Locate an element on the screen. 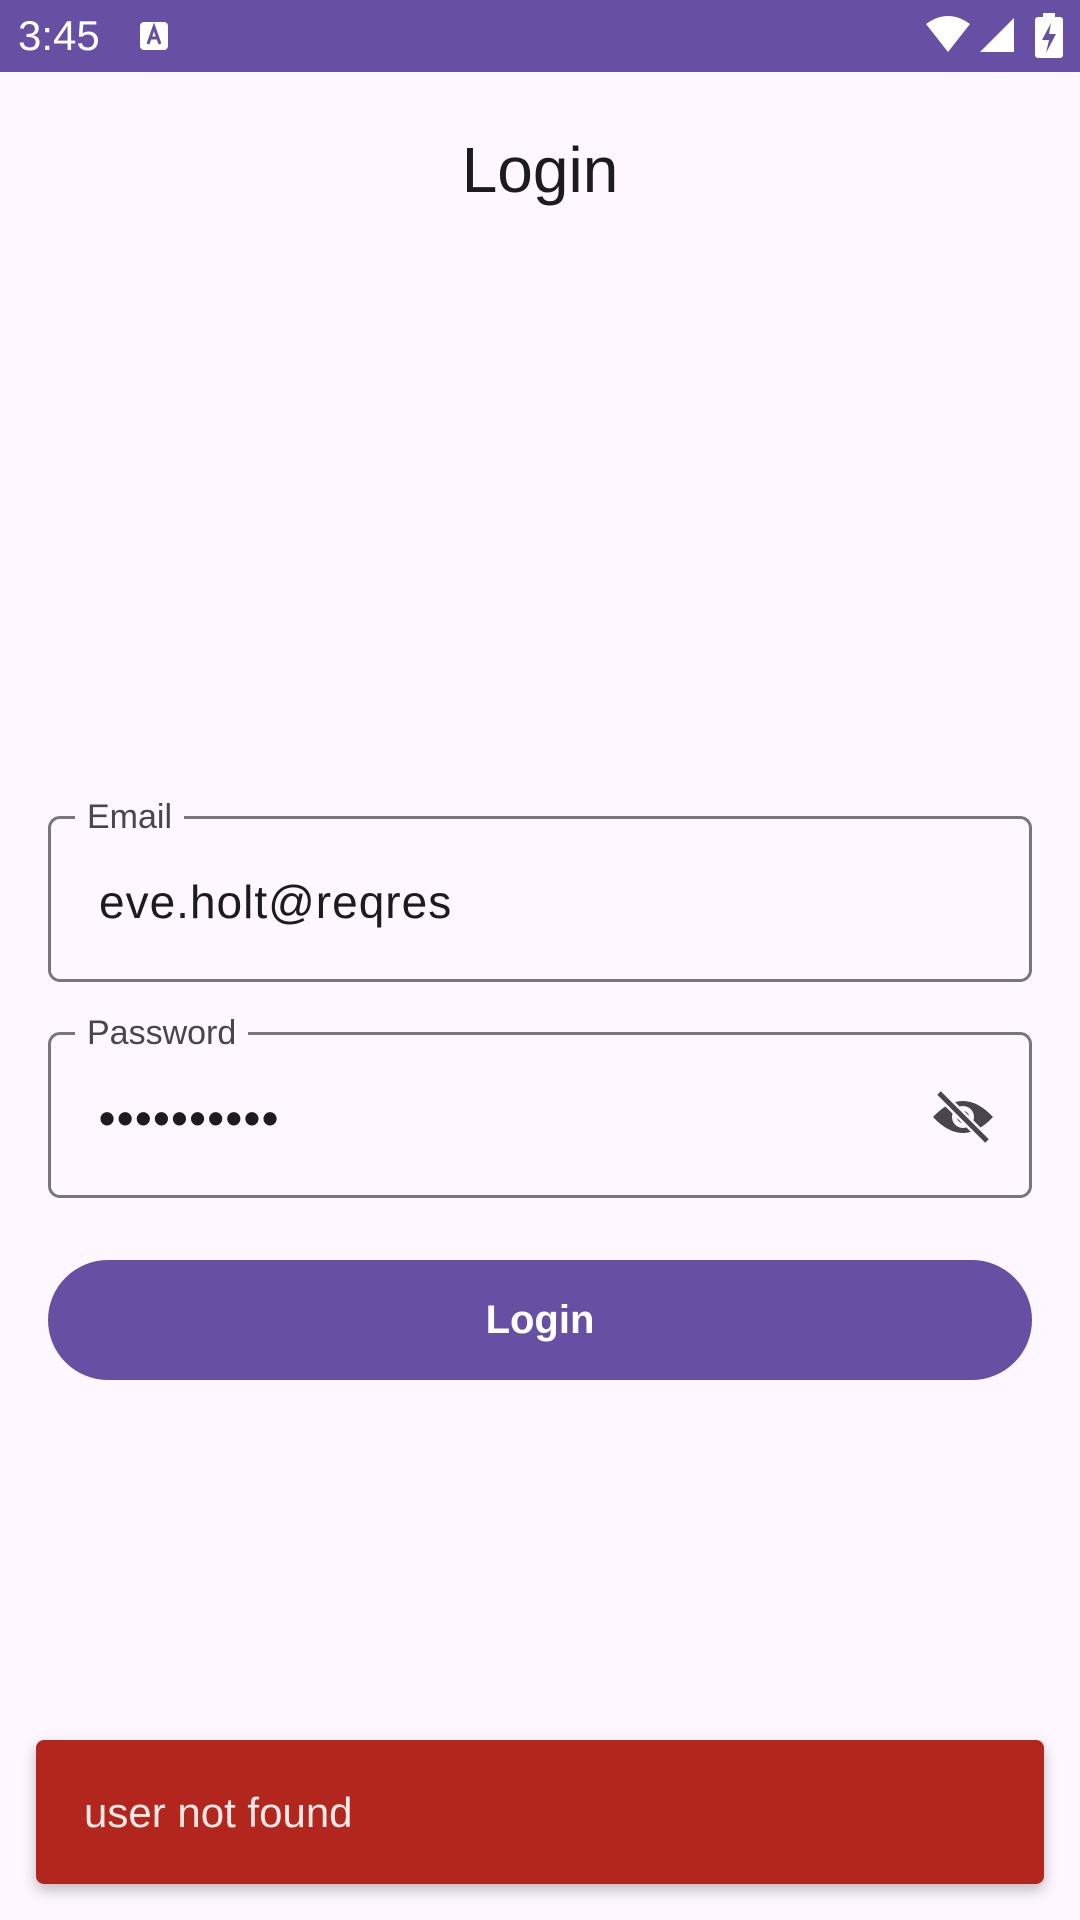 The height and width of the screenshot is (1920, 1080). text-a-icon is located at coordinates (154, 36).